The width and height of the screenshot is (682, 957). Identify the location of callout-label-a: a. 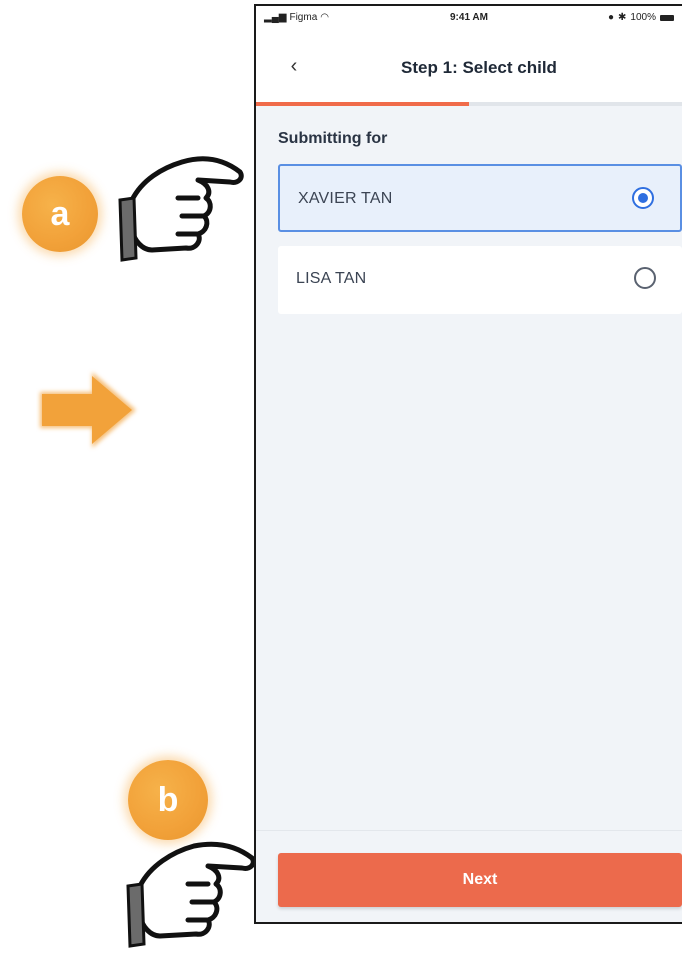
(60, 213).